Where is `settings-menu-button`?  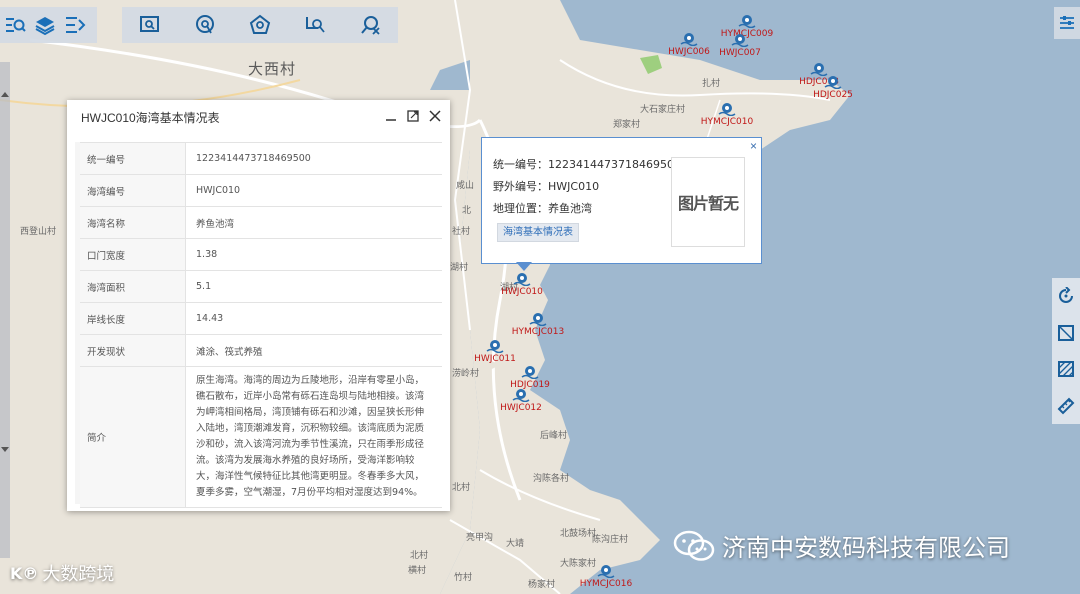 settings-menu-button is located at coordinates (1067, 23).